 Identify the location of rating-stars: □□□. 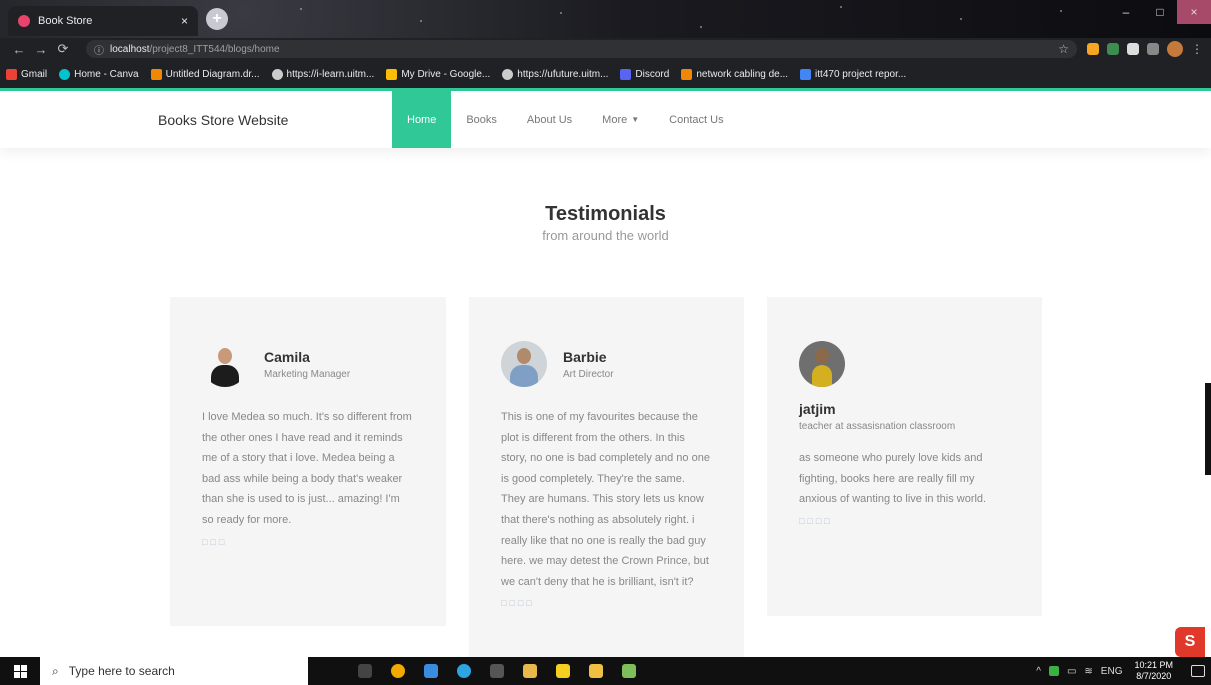
(215, 541).